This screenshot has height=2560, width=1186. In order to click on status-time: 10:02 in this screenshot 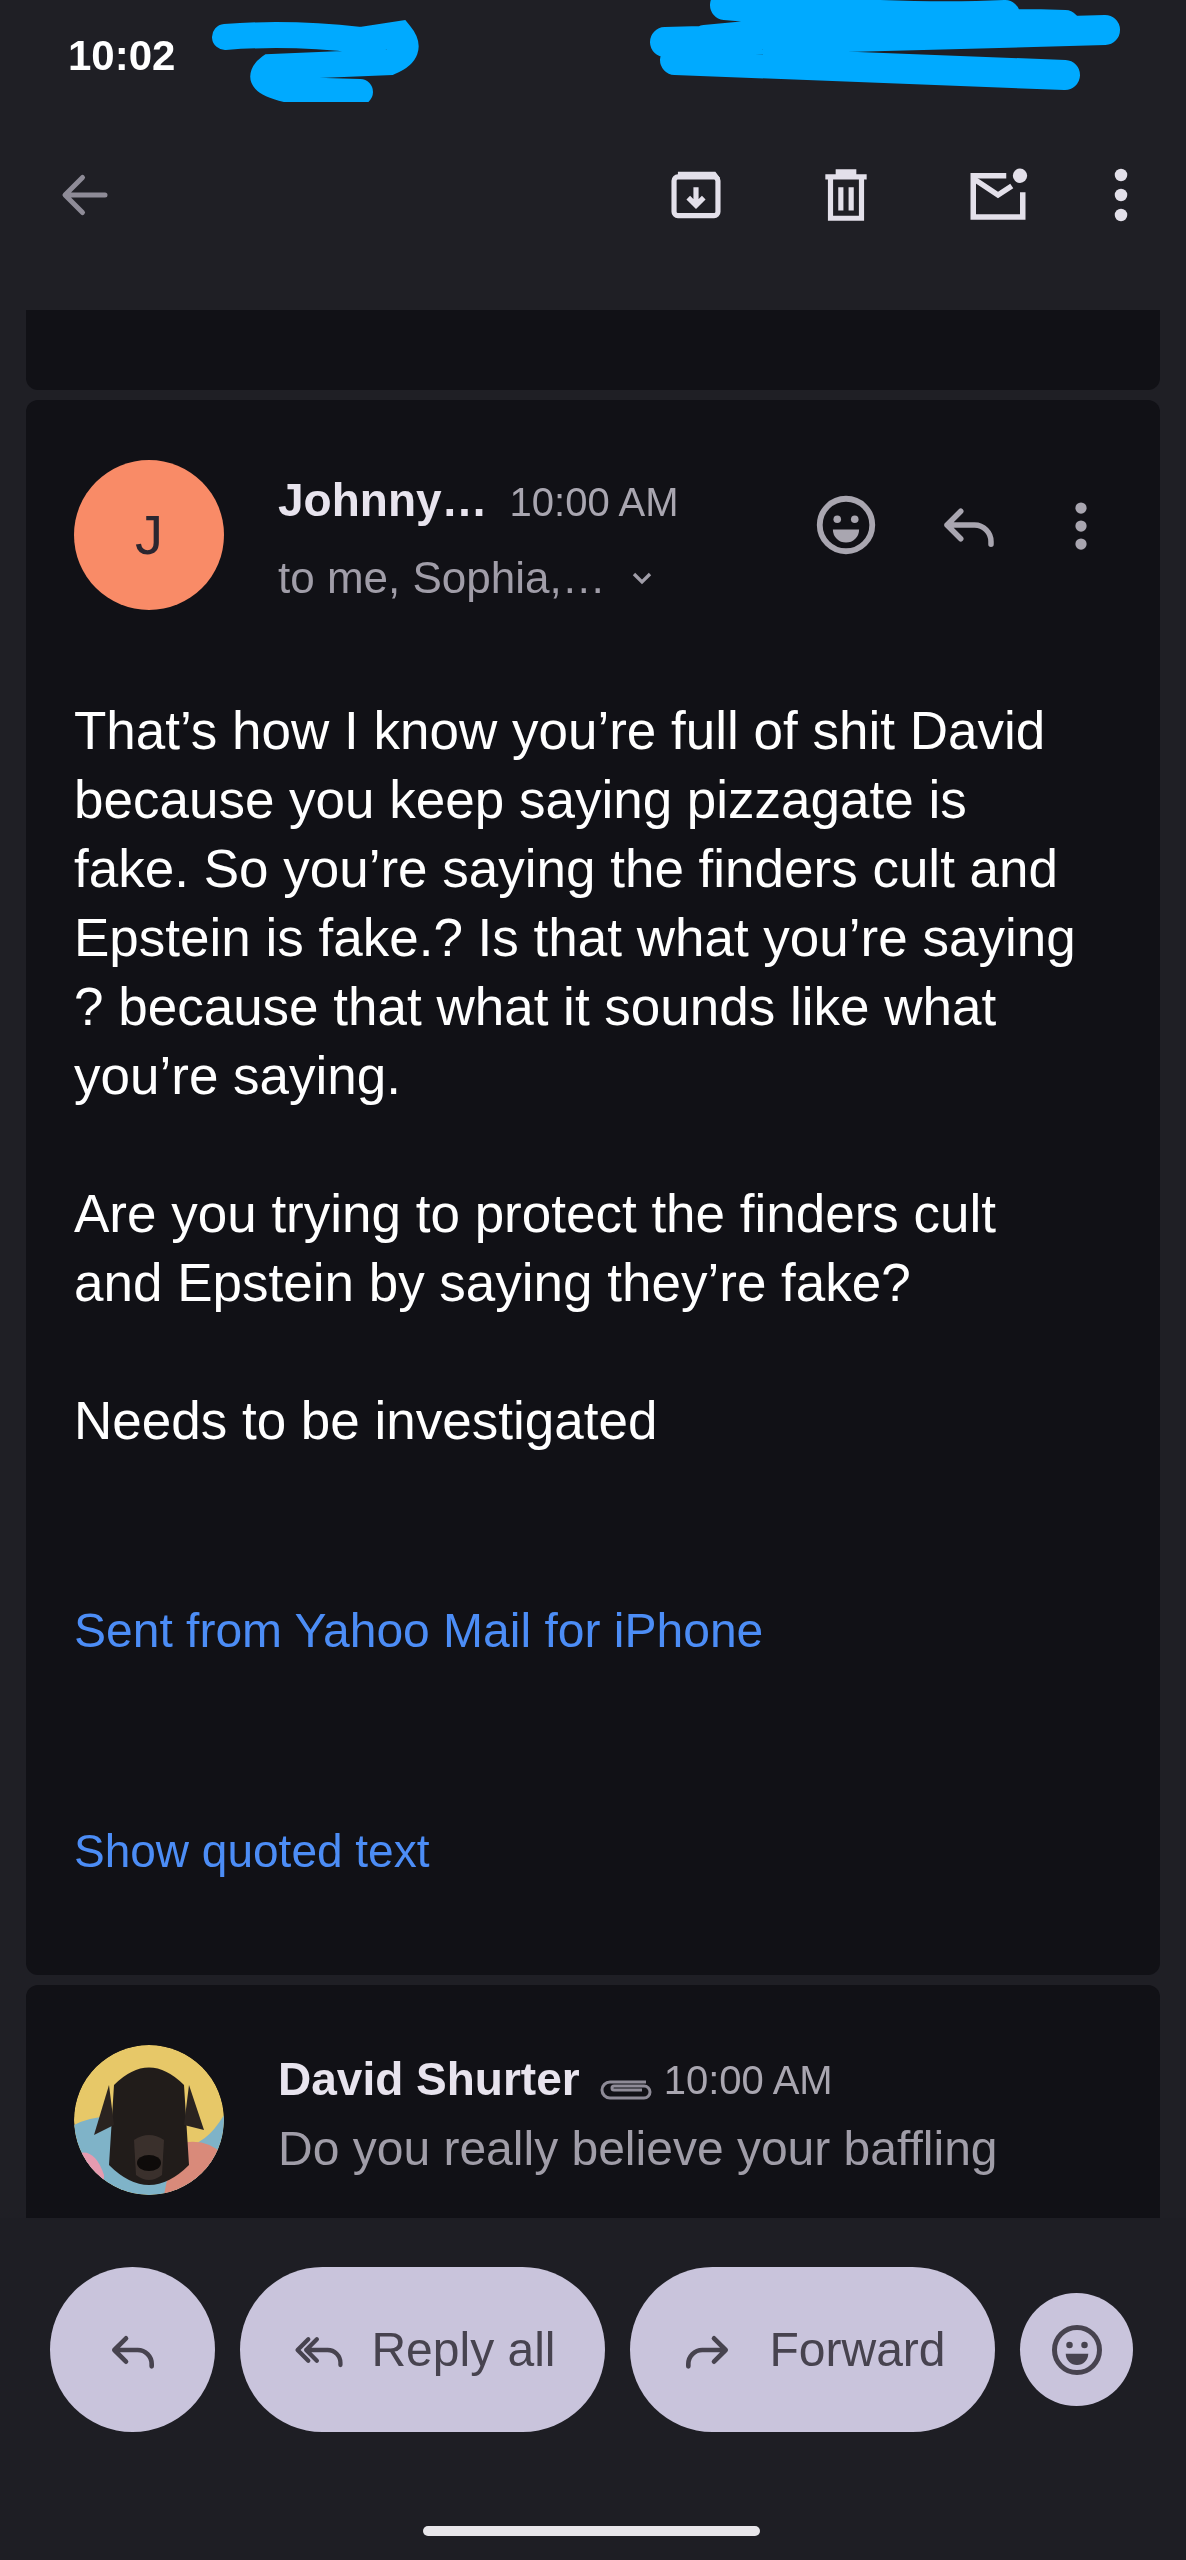, I will do `click(122, 55)`.